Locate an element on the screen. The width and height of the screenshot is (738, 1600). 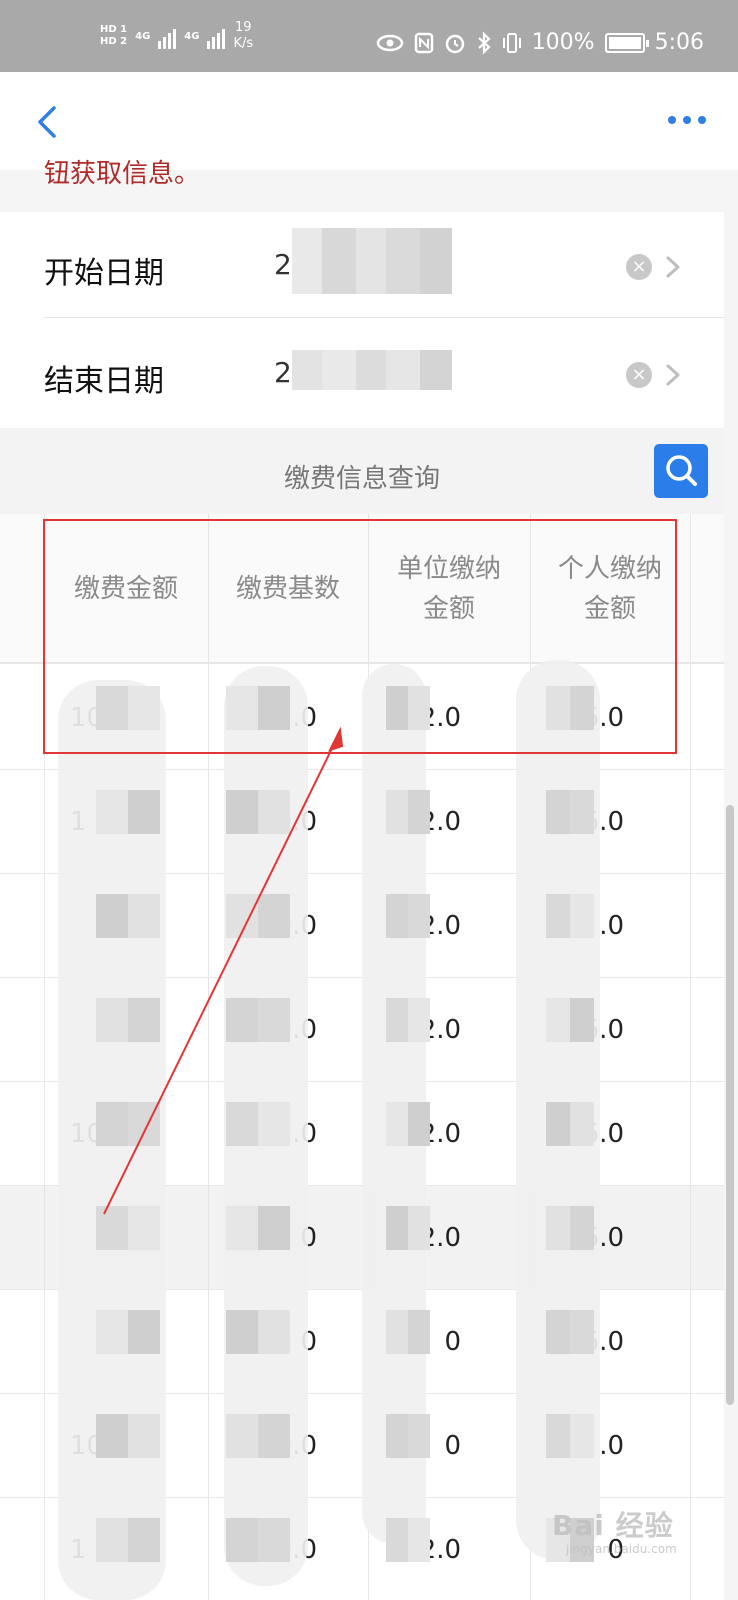
annotation-arrow is located at coordinates (223, 970).